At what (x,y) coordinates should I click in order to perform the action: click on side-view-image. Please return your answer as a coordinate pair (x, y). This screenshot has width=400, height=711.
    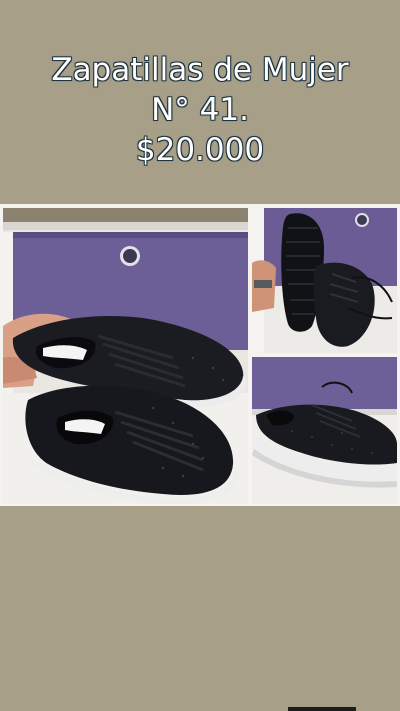
    Looking at the image, I should click on (324, 430).